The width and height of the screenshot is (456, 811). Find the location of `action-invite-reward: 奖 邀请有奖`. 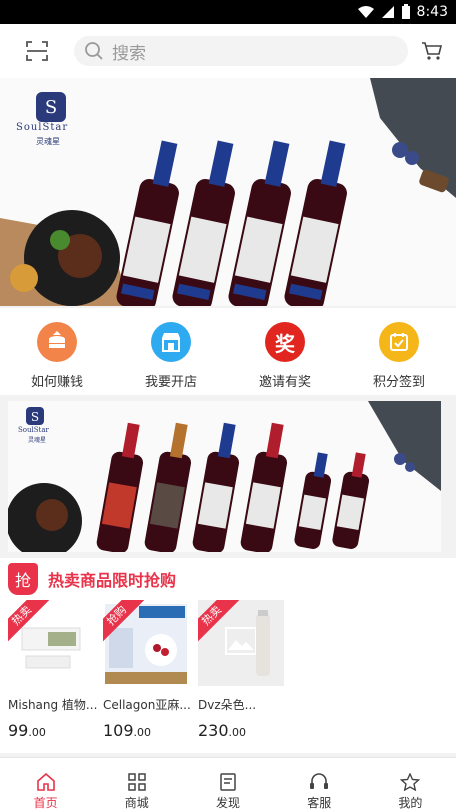

action-invite-reward: 奖 邀请有奖 is located at coordinates (285, 351).